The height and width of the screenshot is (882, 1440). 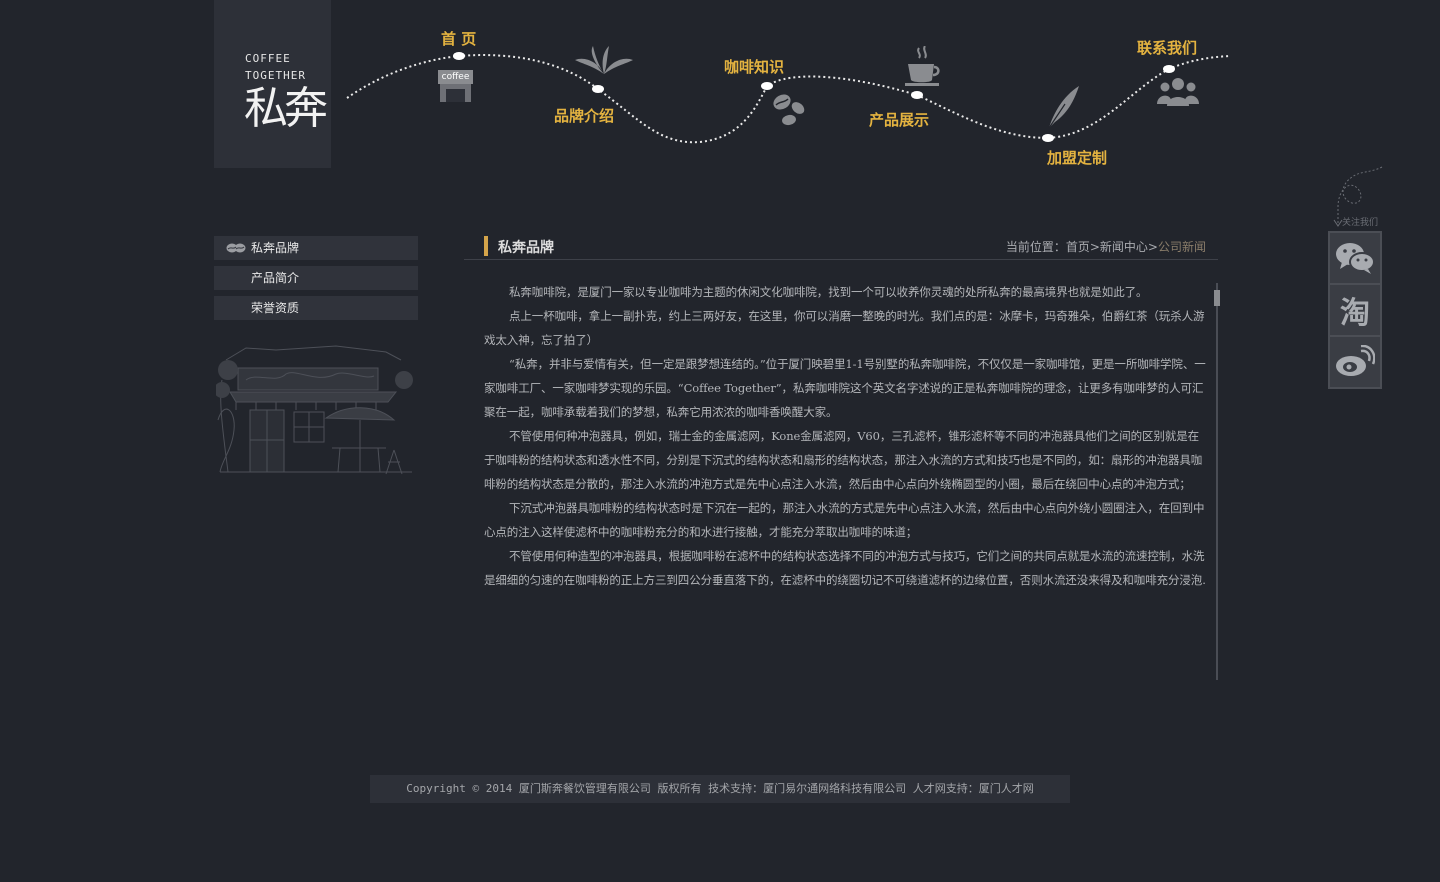 What do you see at coordinates (1167, 47) in the screenshot?
I see `nav-contact: 联系我们` at bounding box center [1167, 47].